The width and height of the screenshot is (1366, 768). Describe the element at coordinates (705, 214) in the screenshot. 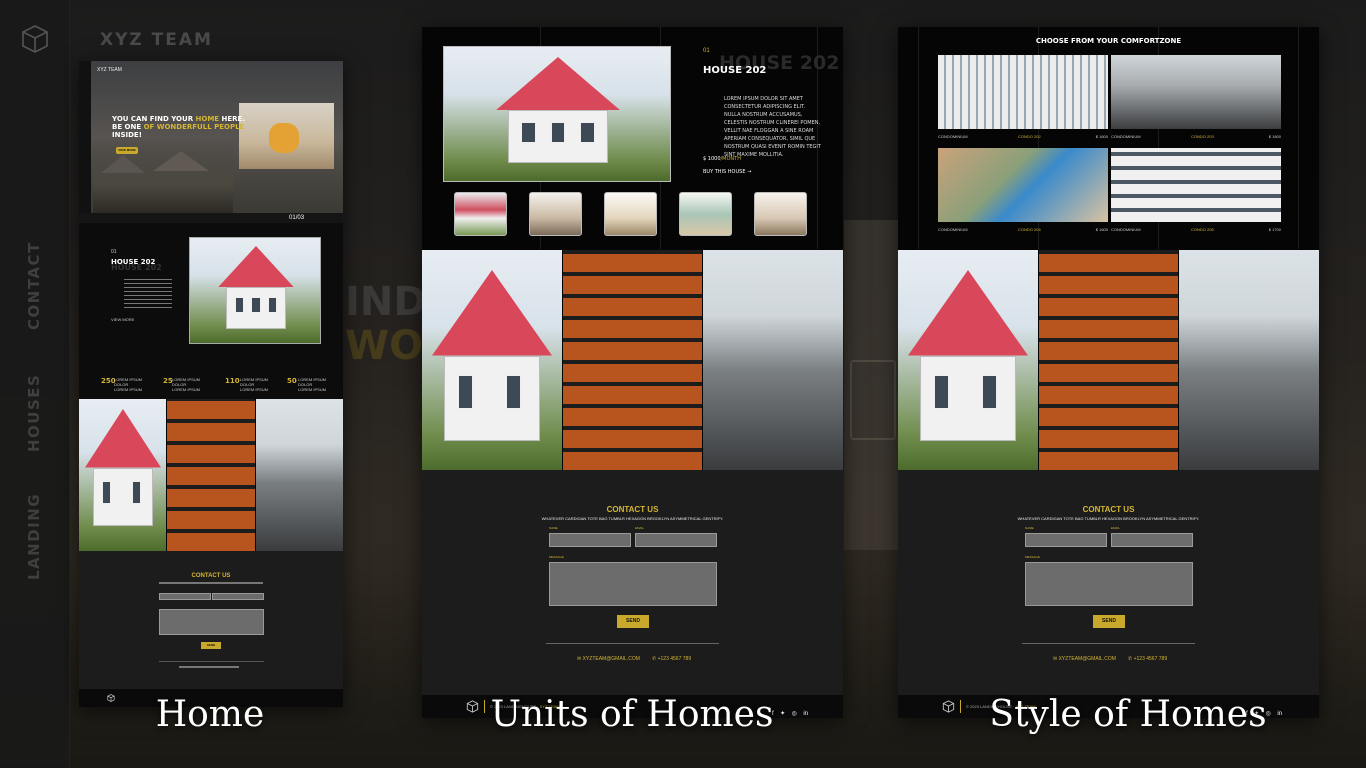

I see `thumbnail-living` at that location.